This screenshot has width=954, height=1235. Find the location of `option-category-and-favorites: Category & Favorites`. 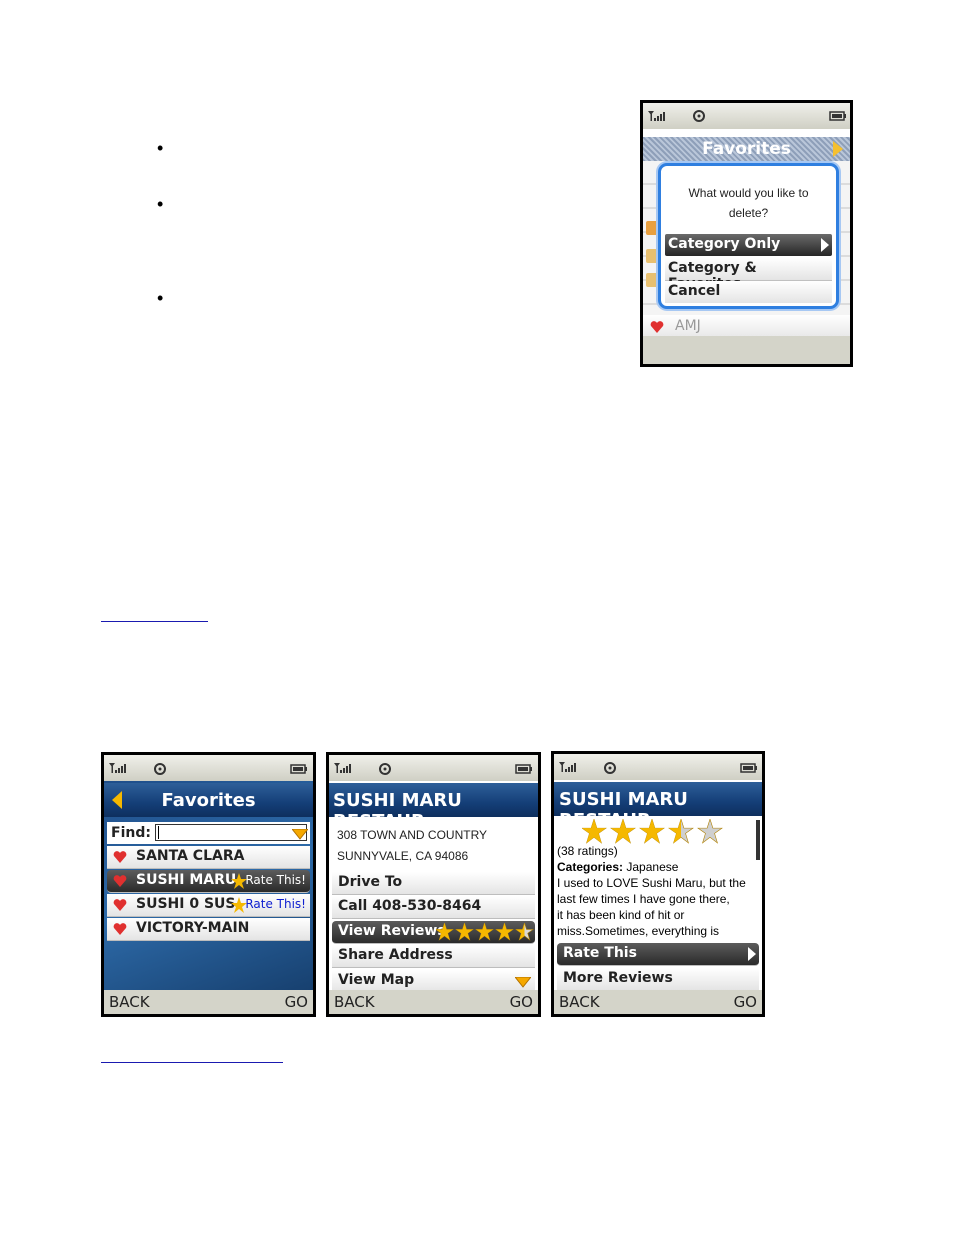

option-category-and-favorites: Category & Favorites is located at coordinates (748, 275).